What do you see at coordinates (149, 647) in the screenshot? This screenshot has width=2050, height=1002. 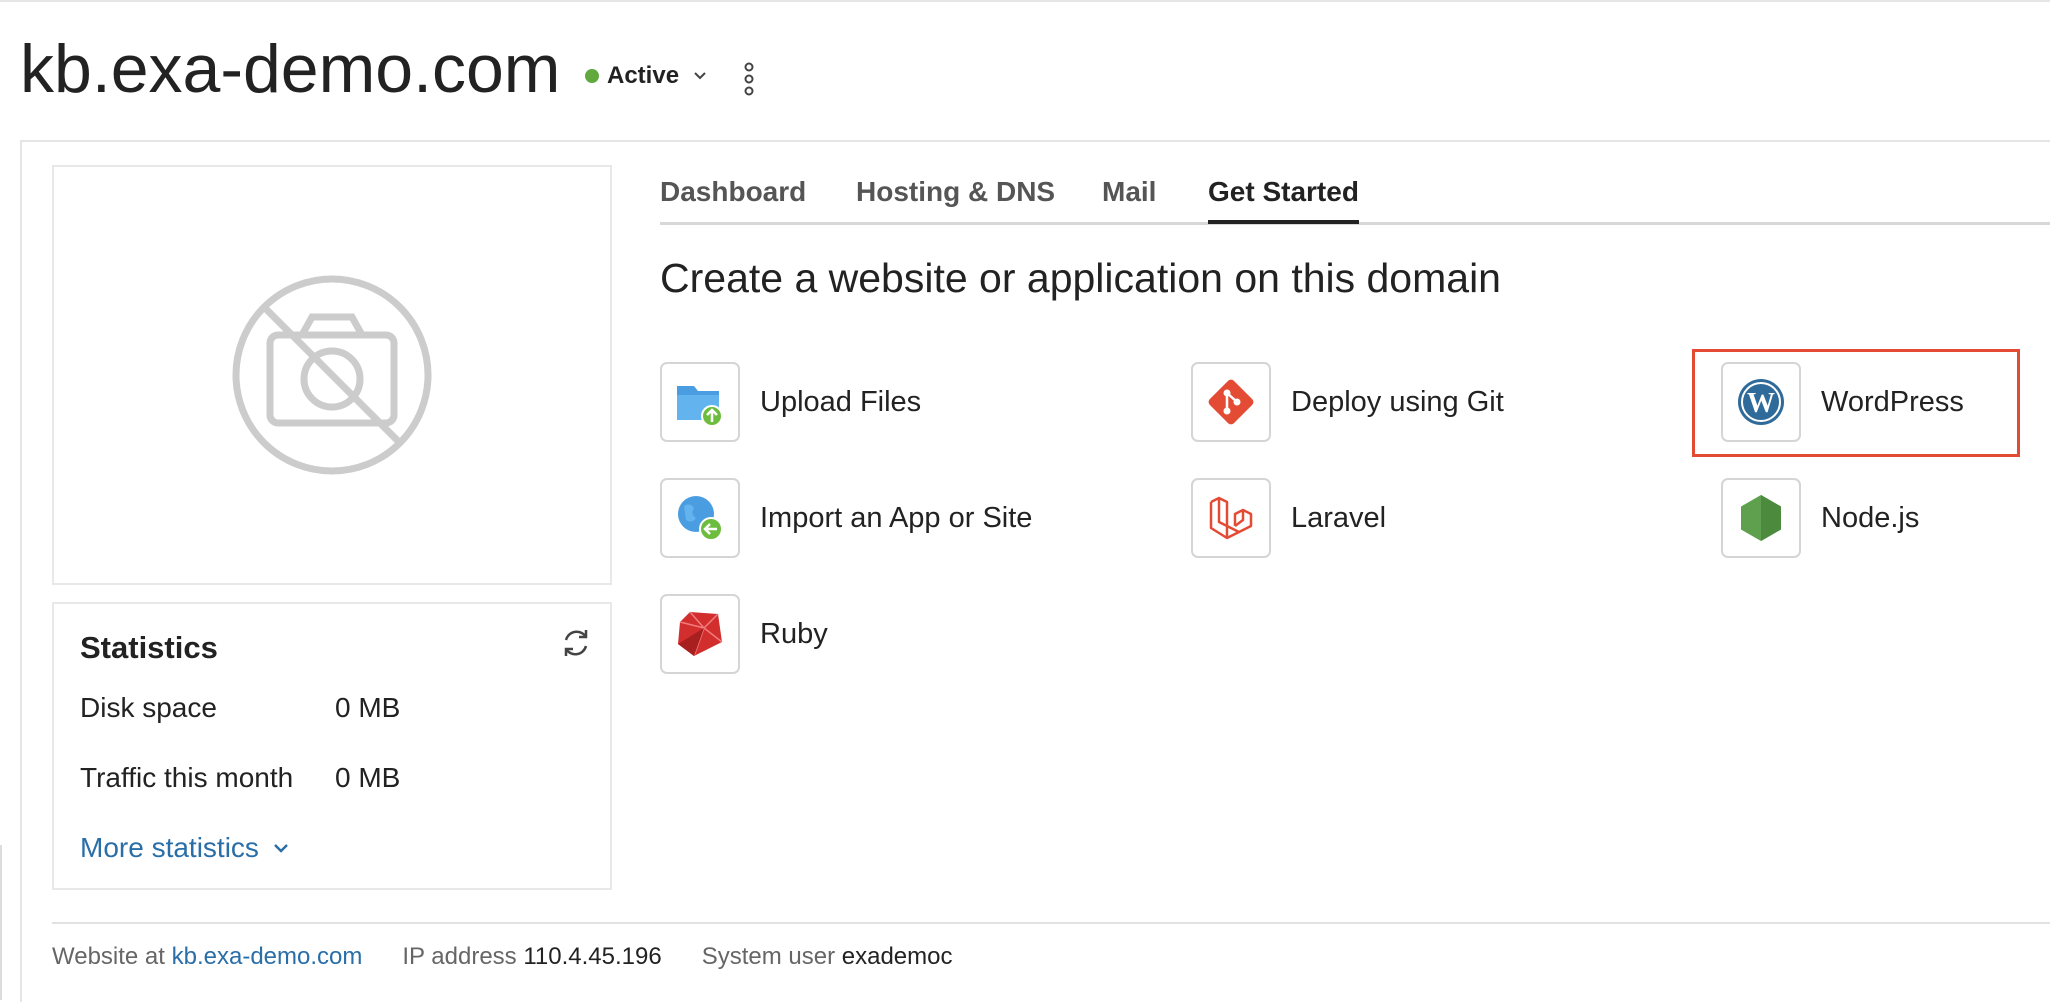 I see `statistics-title: Statistics` at bounding box center [149, 647].